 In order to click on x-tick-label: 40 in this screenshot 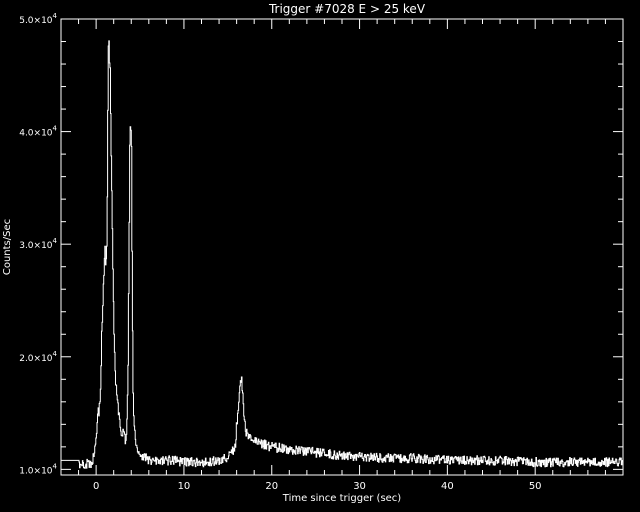, I will do `click(447, 486)`.